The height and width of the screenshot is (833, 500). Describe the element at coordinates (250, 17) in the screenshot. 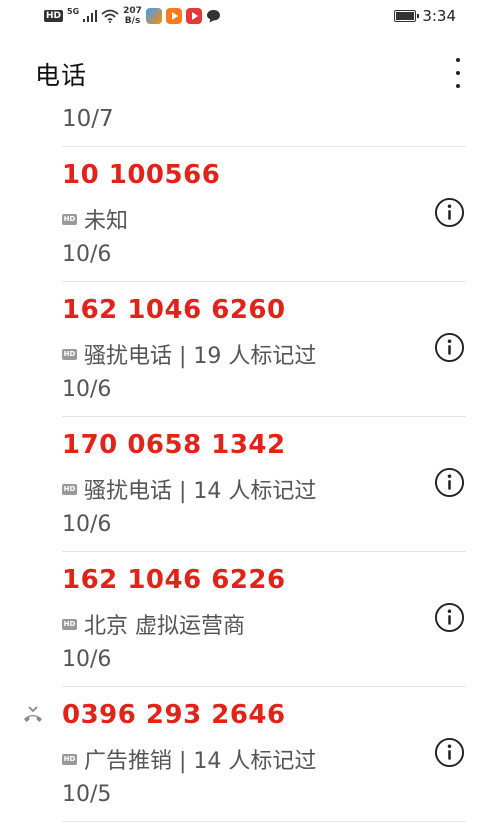

I see `status-bar: HD 5G 207 B/s 3:34` at that location.